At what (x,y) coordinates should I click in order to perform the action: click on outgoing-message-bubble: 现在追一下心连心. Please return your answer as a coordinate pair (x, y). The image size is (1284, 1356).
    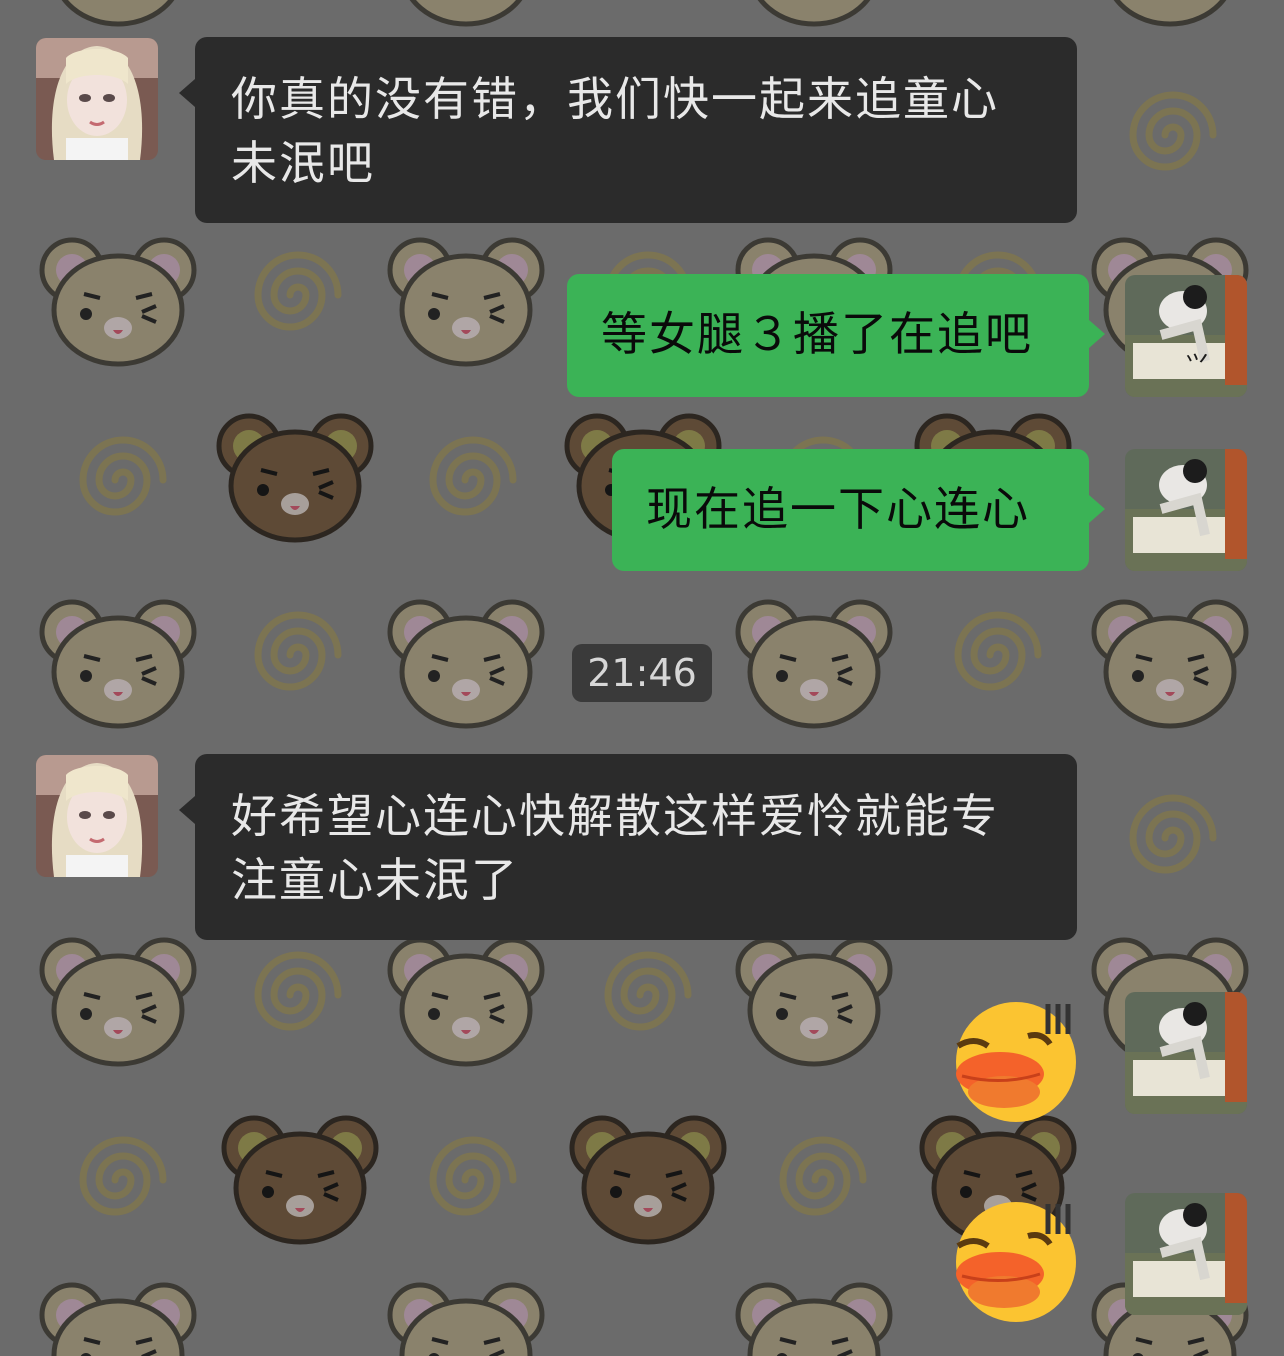
    Looking at the image, I should click on (858, 510).